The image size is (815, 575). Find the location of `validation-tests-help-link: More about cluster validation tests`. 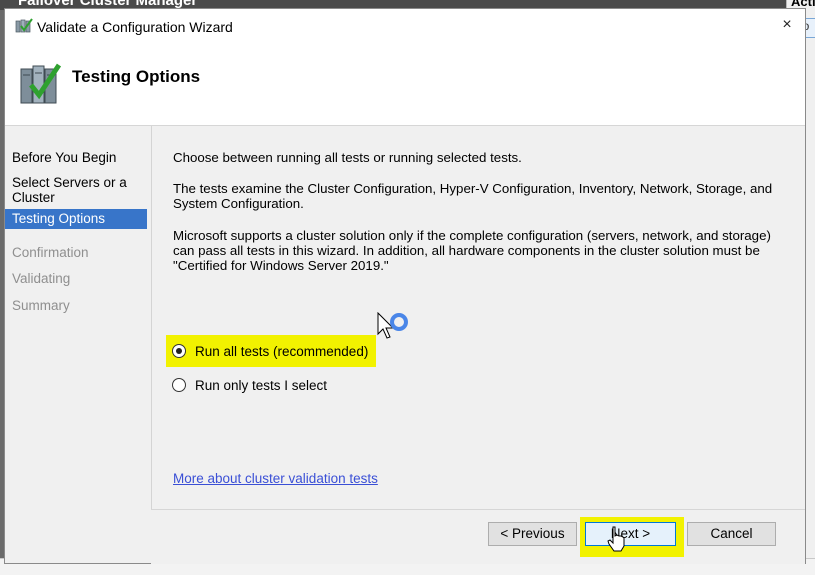

validation-tests-help-link: More about cluster validation tests is located at coordinates (275, 478).